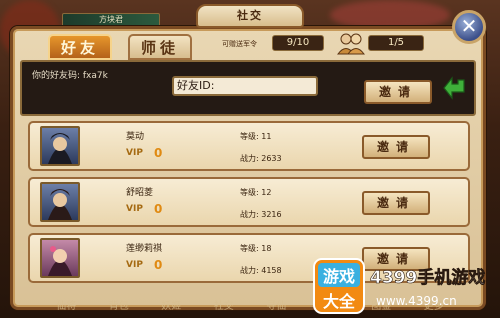  Describe the element at coordinates (239, 44) in the screenshot. I see `gift-label: 可赠送军令` at that location.